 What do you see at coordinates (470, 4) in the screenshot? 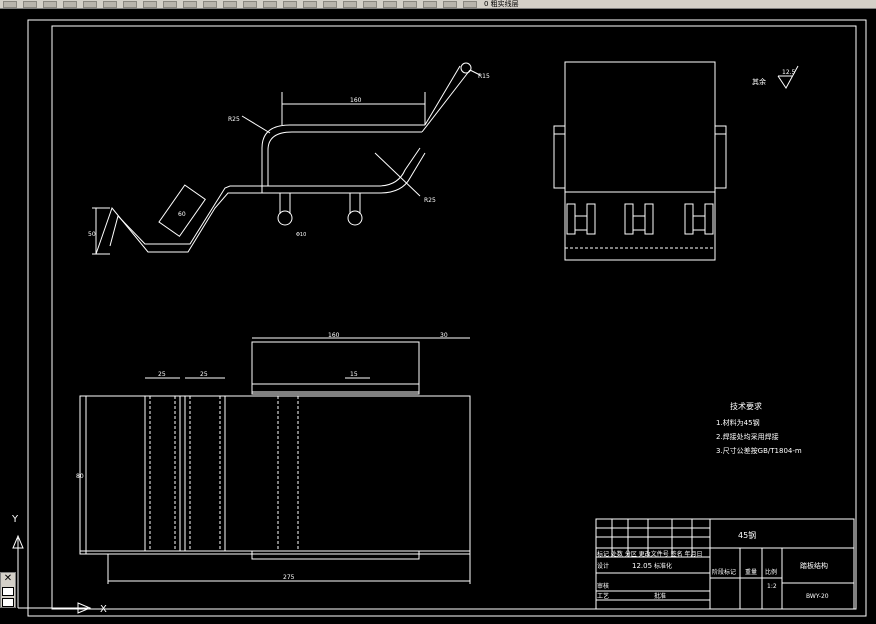
I see `layer-state-icon` at bounding box center [470, 4].